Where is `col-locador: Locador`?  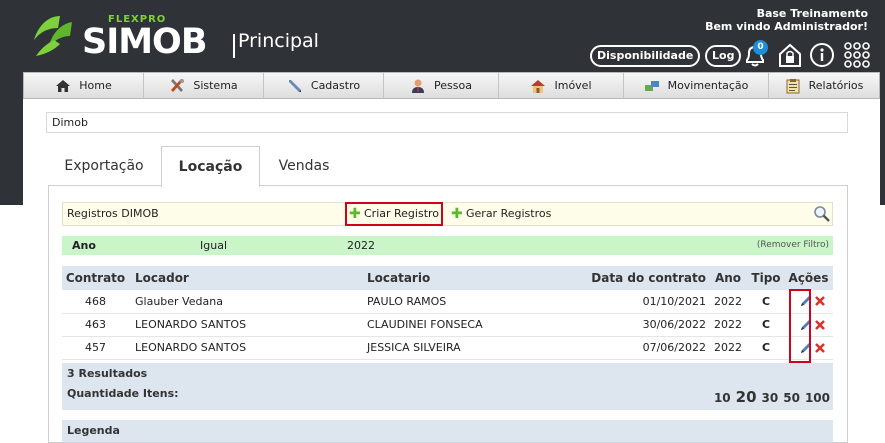
col-locador: Locador is located at coordinates (245, 278).